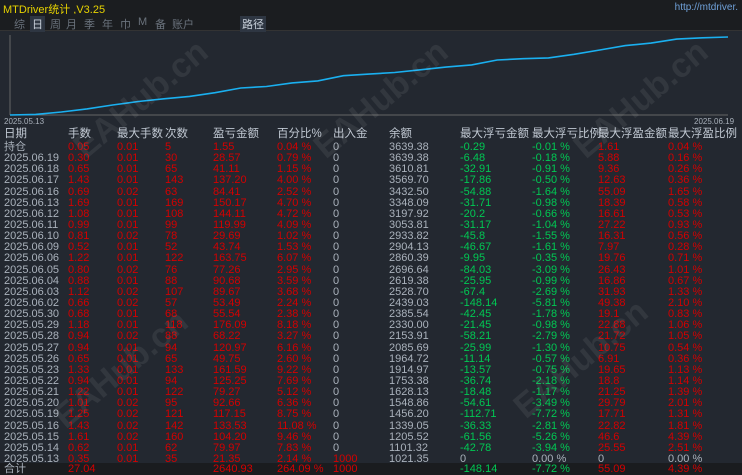 This screenshot has width=742, height=475. Describe the element at coordinates (400, 134) in the screenshot. I see `column-header-balance: 余额` at that location.